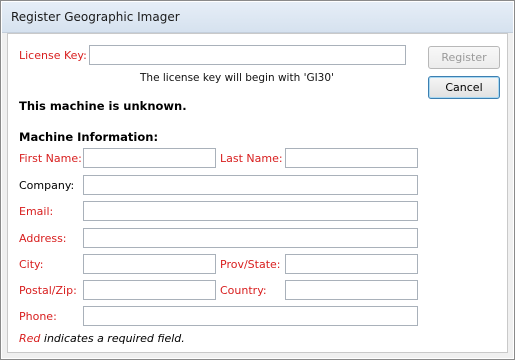 The image size is (515, 360). Describe the element at coordinates (351, 290) in the screenshot. I see `country-input` at that location.